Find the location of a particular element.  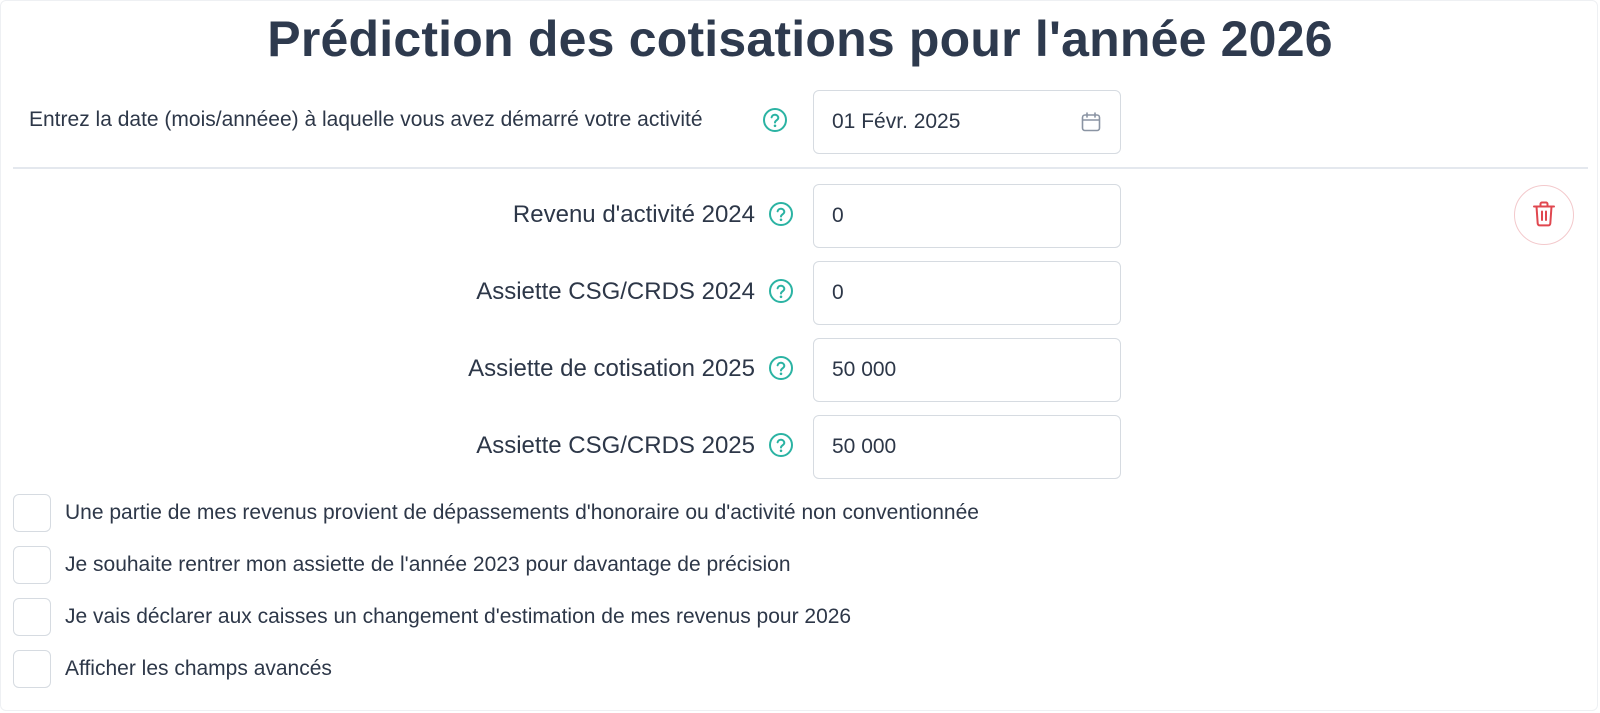

csg-2025-input is located at coordinates (967, 447).